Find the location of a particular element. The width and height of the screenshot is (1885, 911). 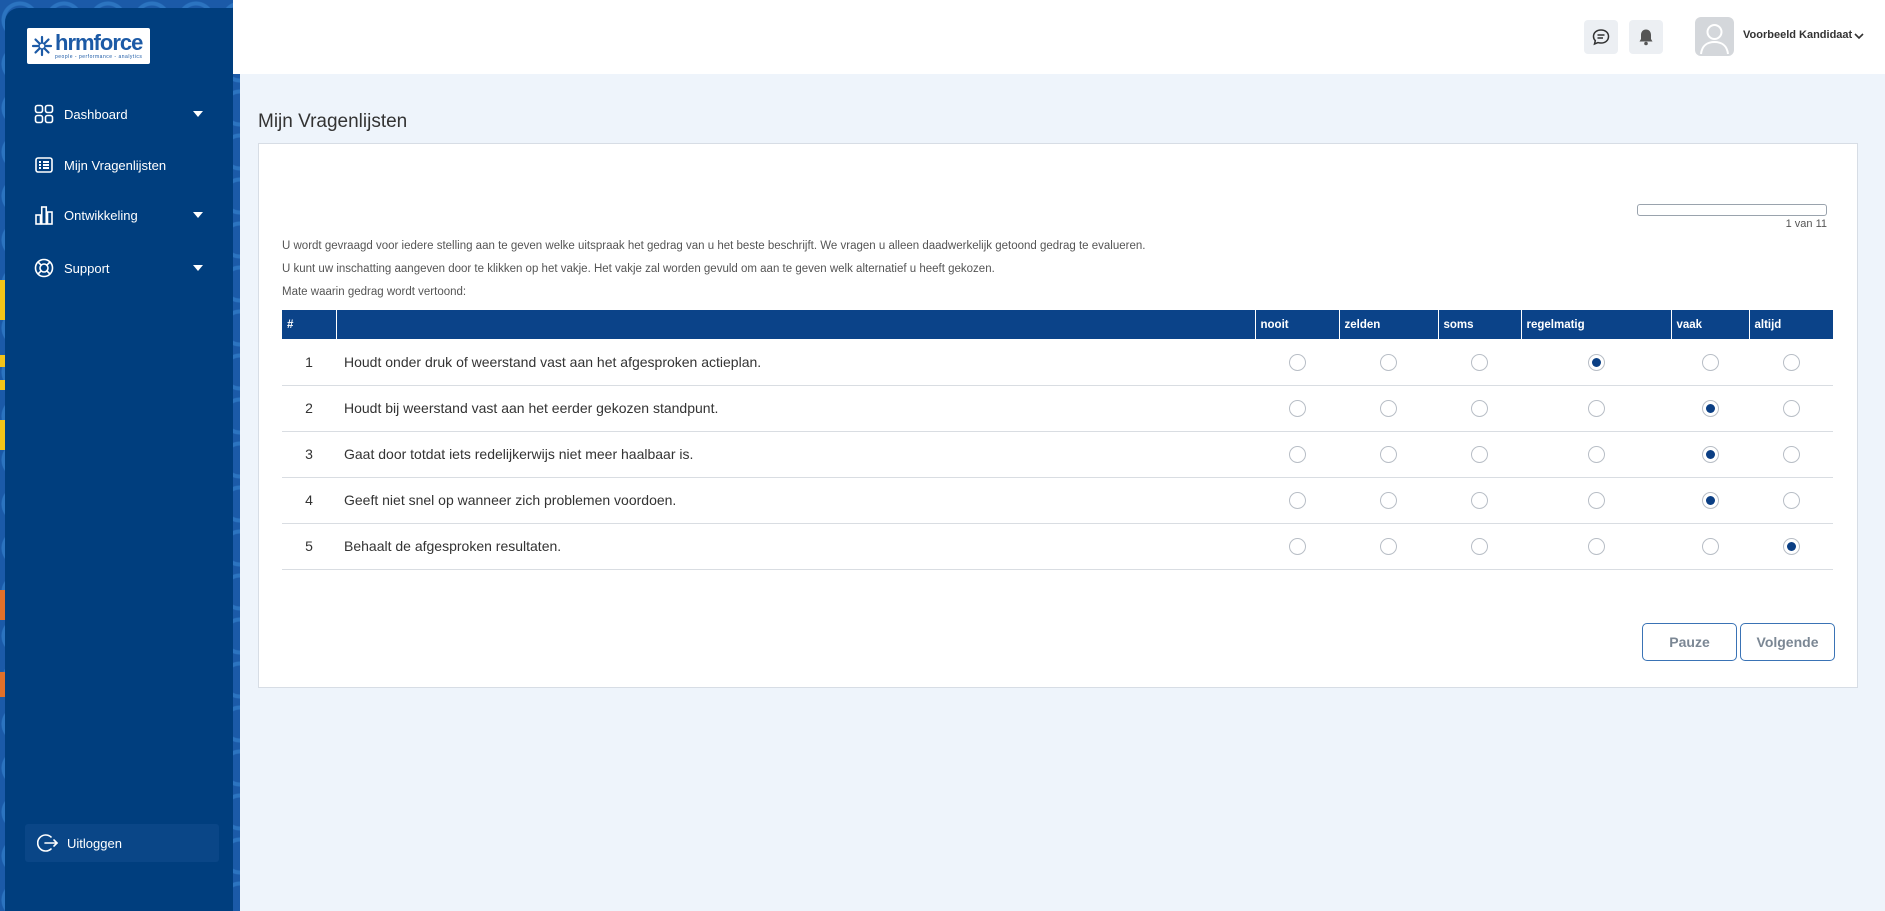

chat-icon is located at coordinates (1601, 37).